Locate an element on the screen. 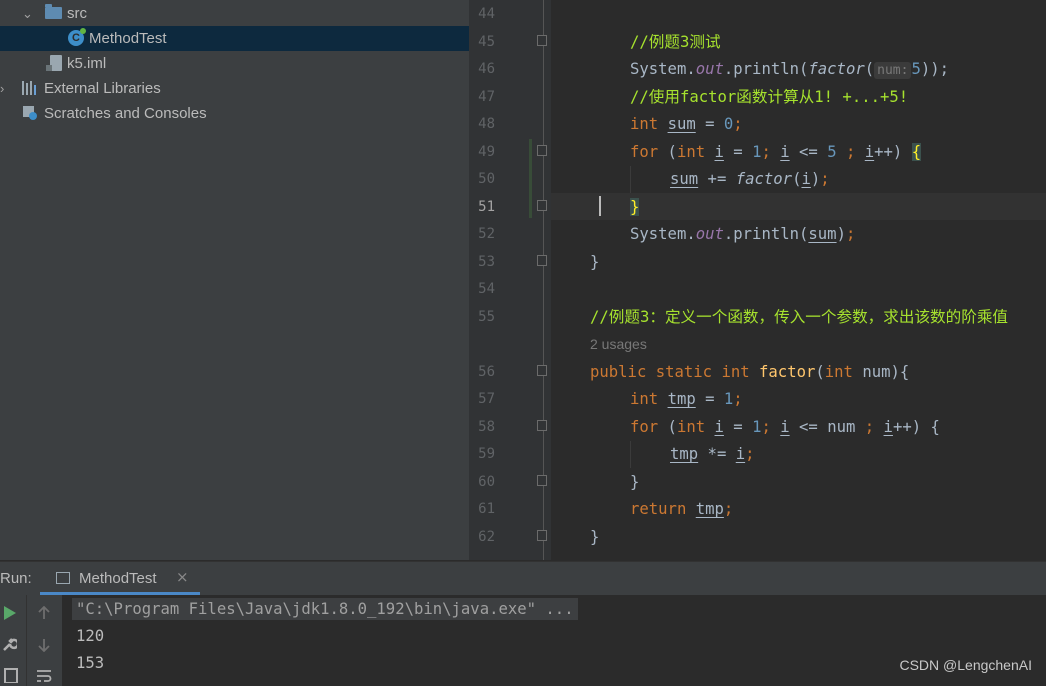 The height and width of the screenshot is (686, 1046). text-caret is located at coordinates (600, 206).